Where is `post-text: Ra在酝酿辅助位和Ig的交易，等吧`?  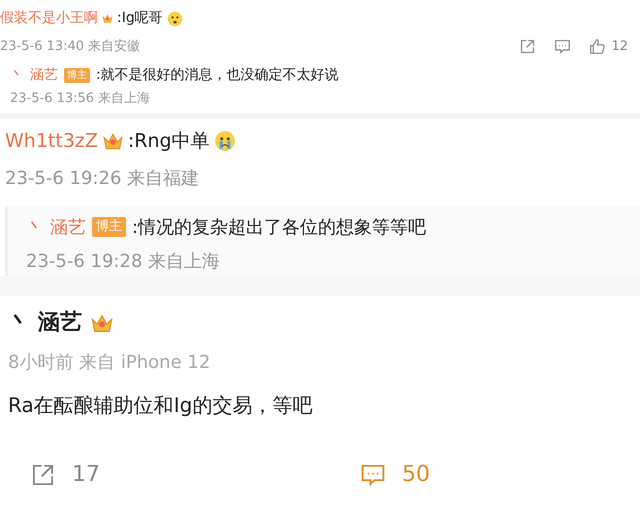 post-text: Ra在酝酿辅助位和Ig的交易，等吧 is located at coordinates (161, 405).